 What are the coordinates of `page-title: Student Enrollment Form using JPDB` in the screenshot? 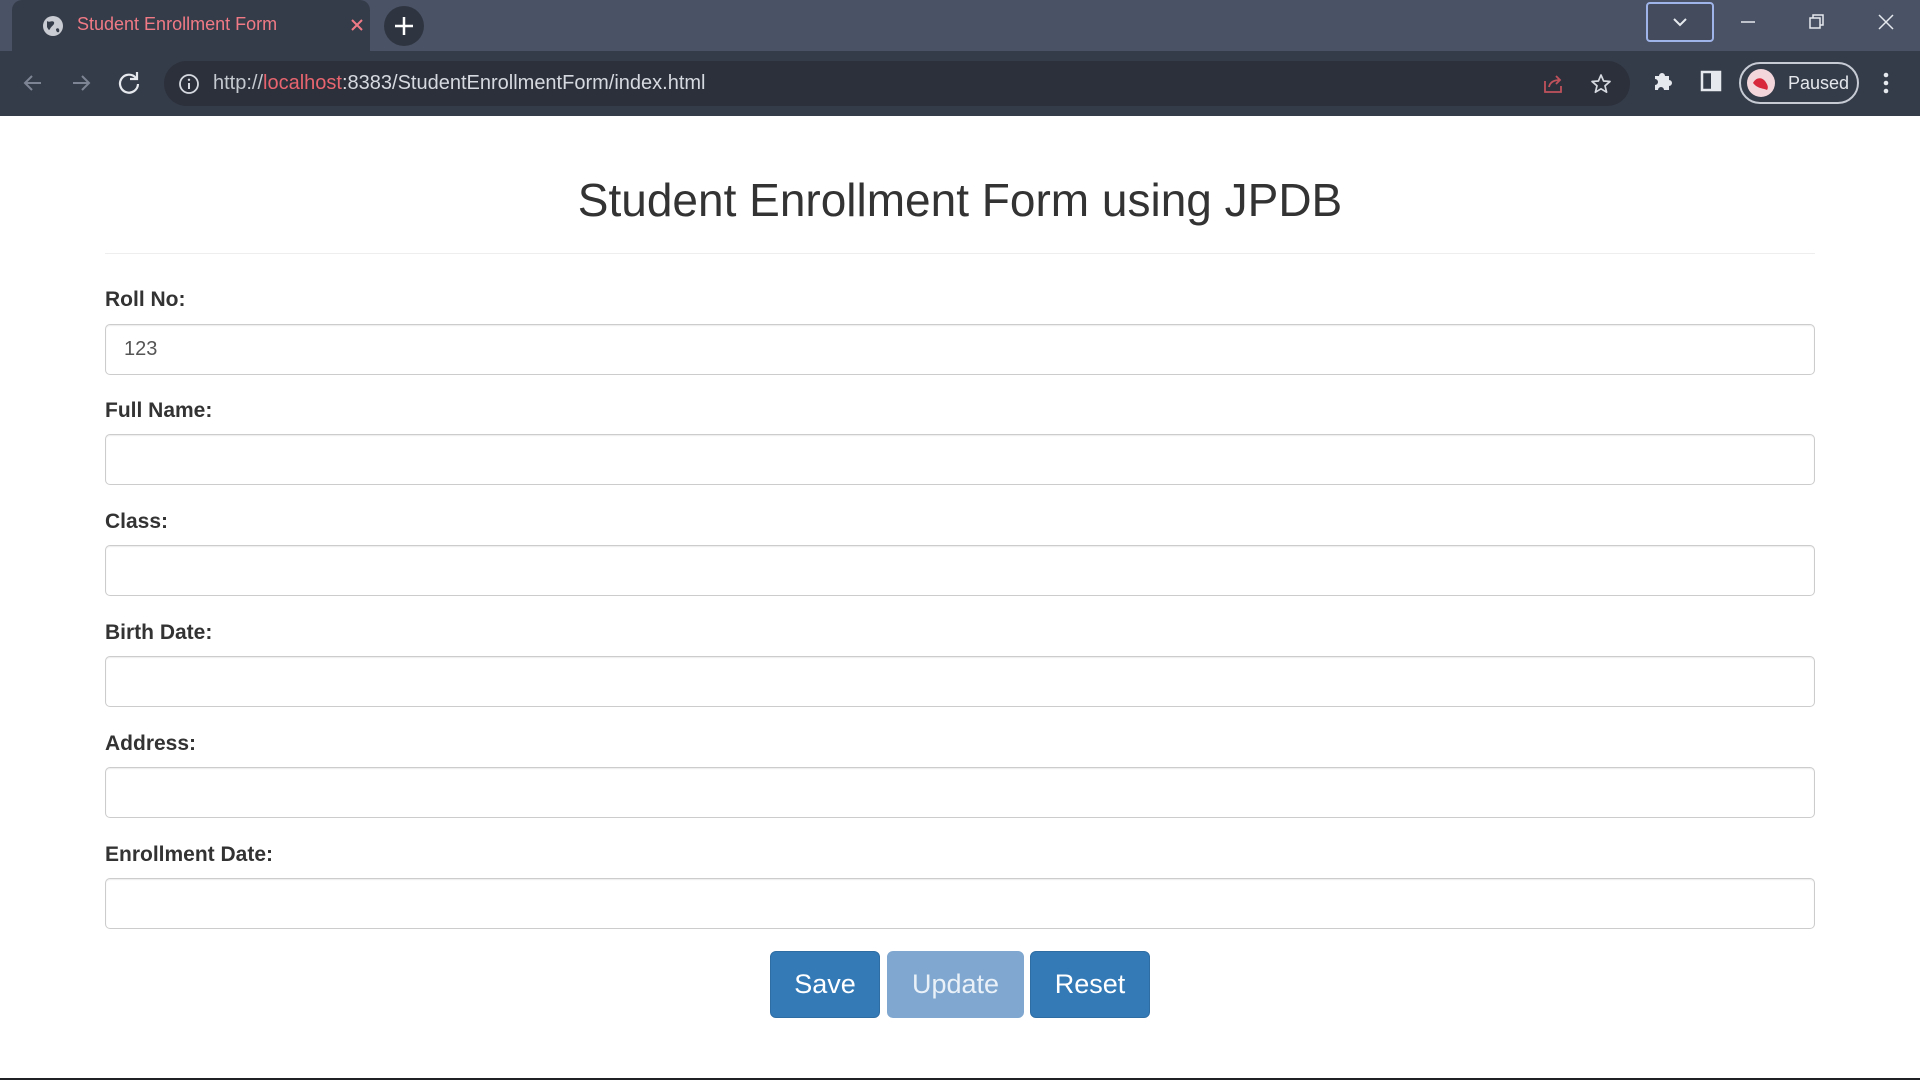 It's located at (960, 200).